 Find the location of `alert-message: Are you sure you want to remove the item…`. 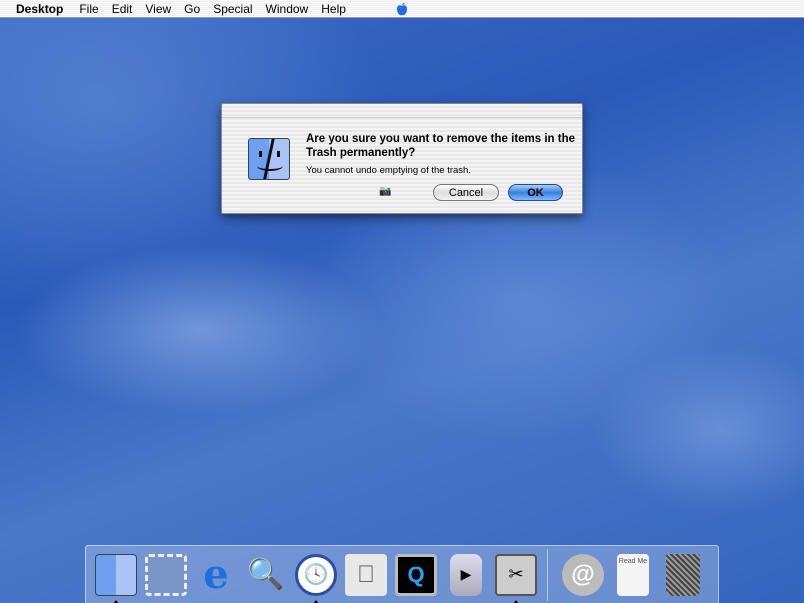

alert-message: Are you sure you want to remove the item… is located at coordinates (441, 146).